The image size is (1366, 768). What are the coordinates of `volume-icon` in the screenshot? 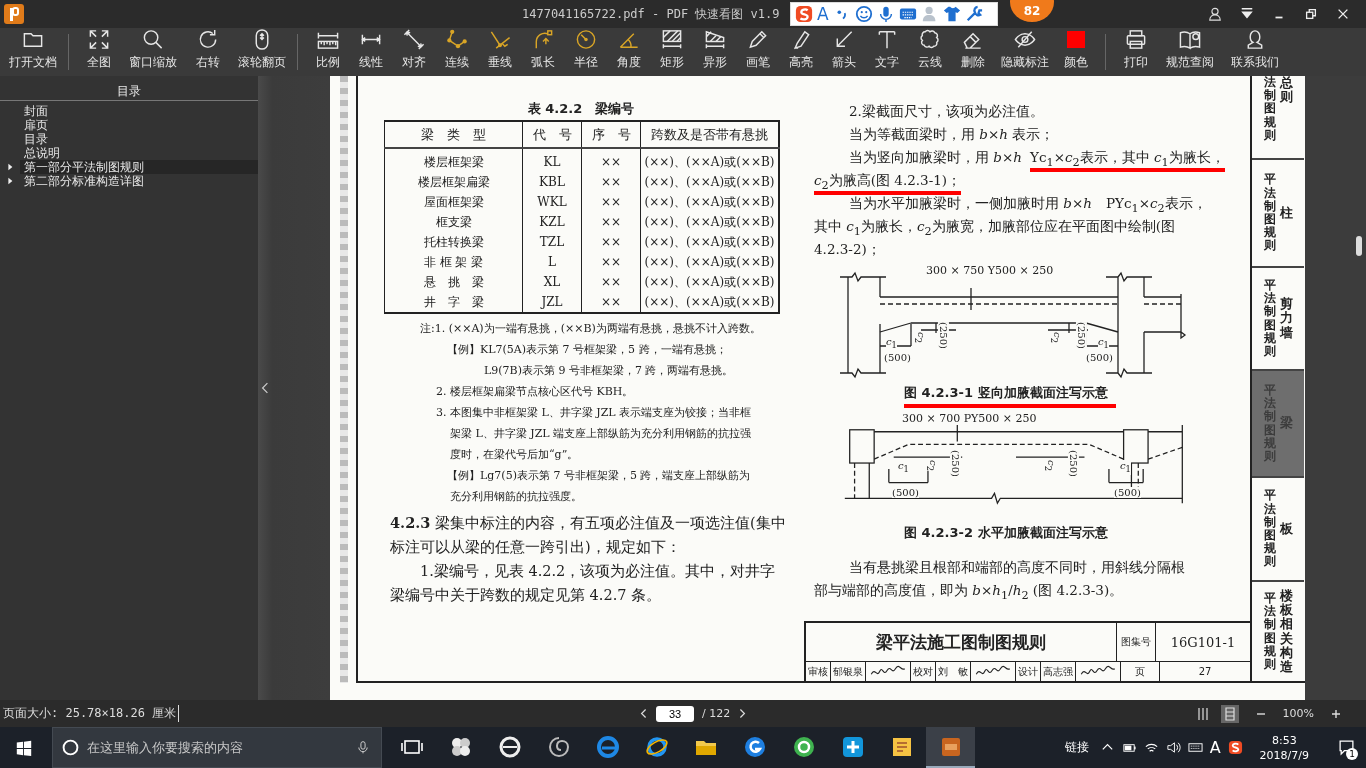 It's located at (1173, 747).